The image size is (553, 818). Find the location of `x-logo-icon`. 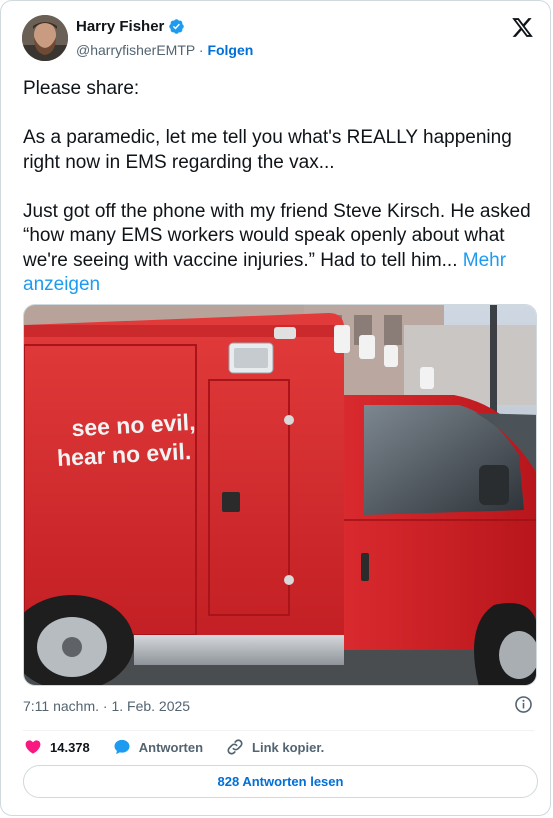

x-logo-icon is located at coordinates (522, 27).